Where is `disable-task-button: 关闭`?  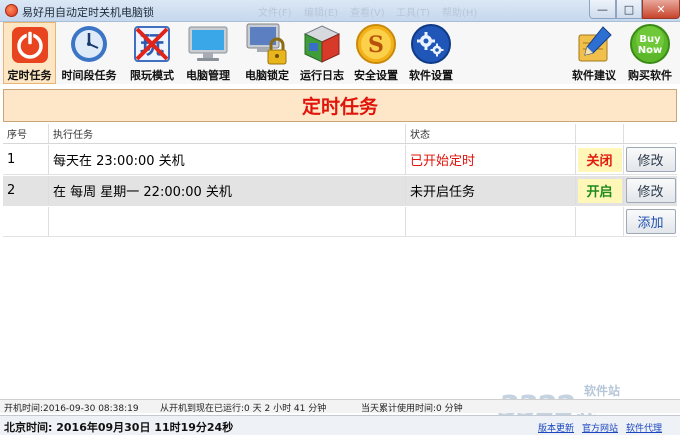 disable-task-button: 关闭 is located at coordinates (599, 159).